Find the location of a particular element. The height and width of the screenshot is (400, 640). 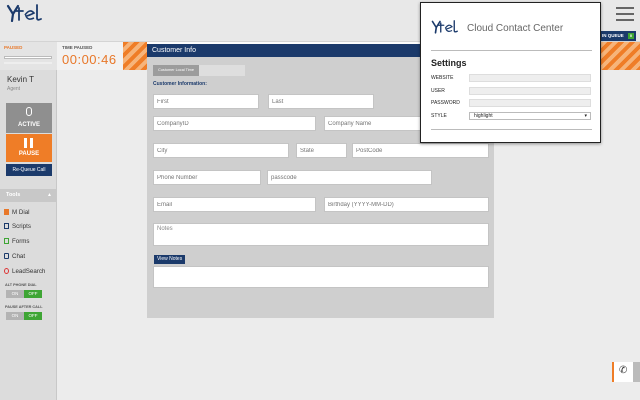

view-notes-textarea is located at coordinates (321, 277).